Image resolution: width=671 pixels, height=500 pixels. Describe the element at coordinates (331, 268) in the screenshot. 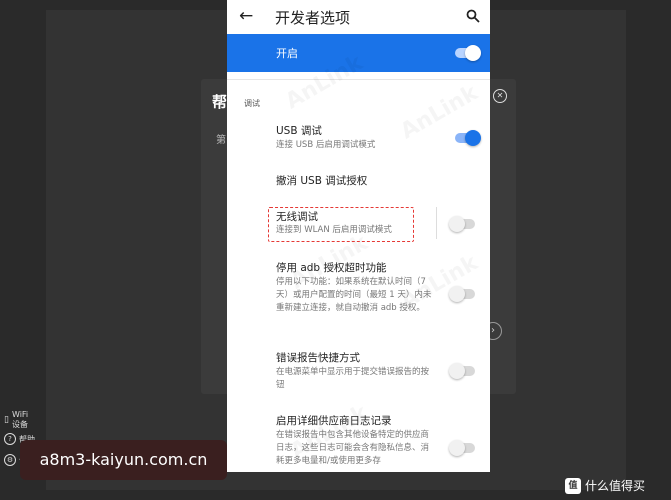

I see `item-title: 停用 adb 授权超时功能` at that location.